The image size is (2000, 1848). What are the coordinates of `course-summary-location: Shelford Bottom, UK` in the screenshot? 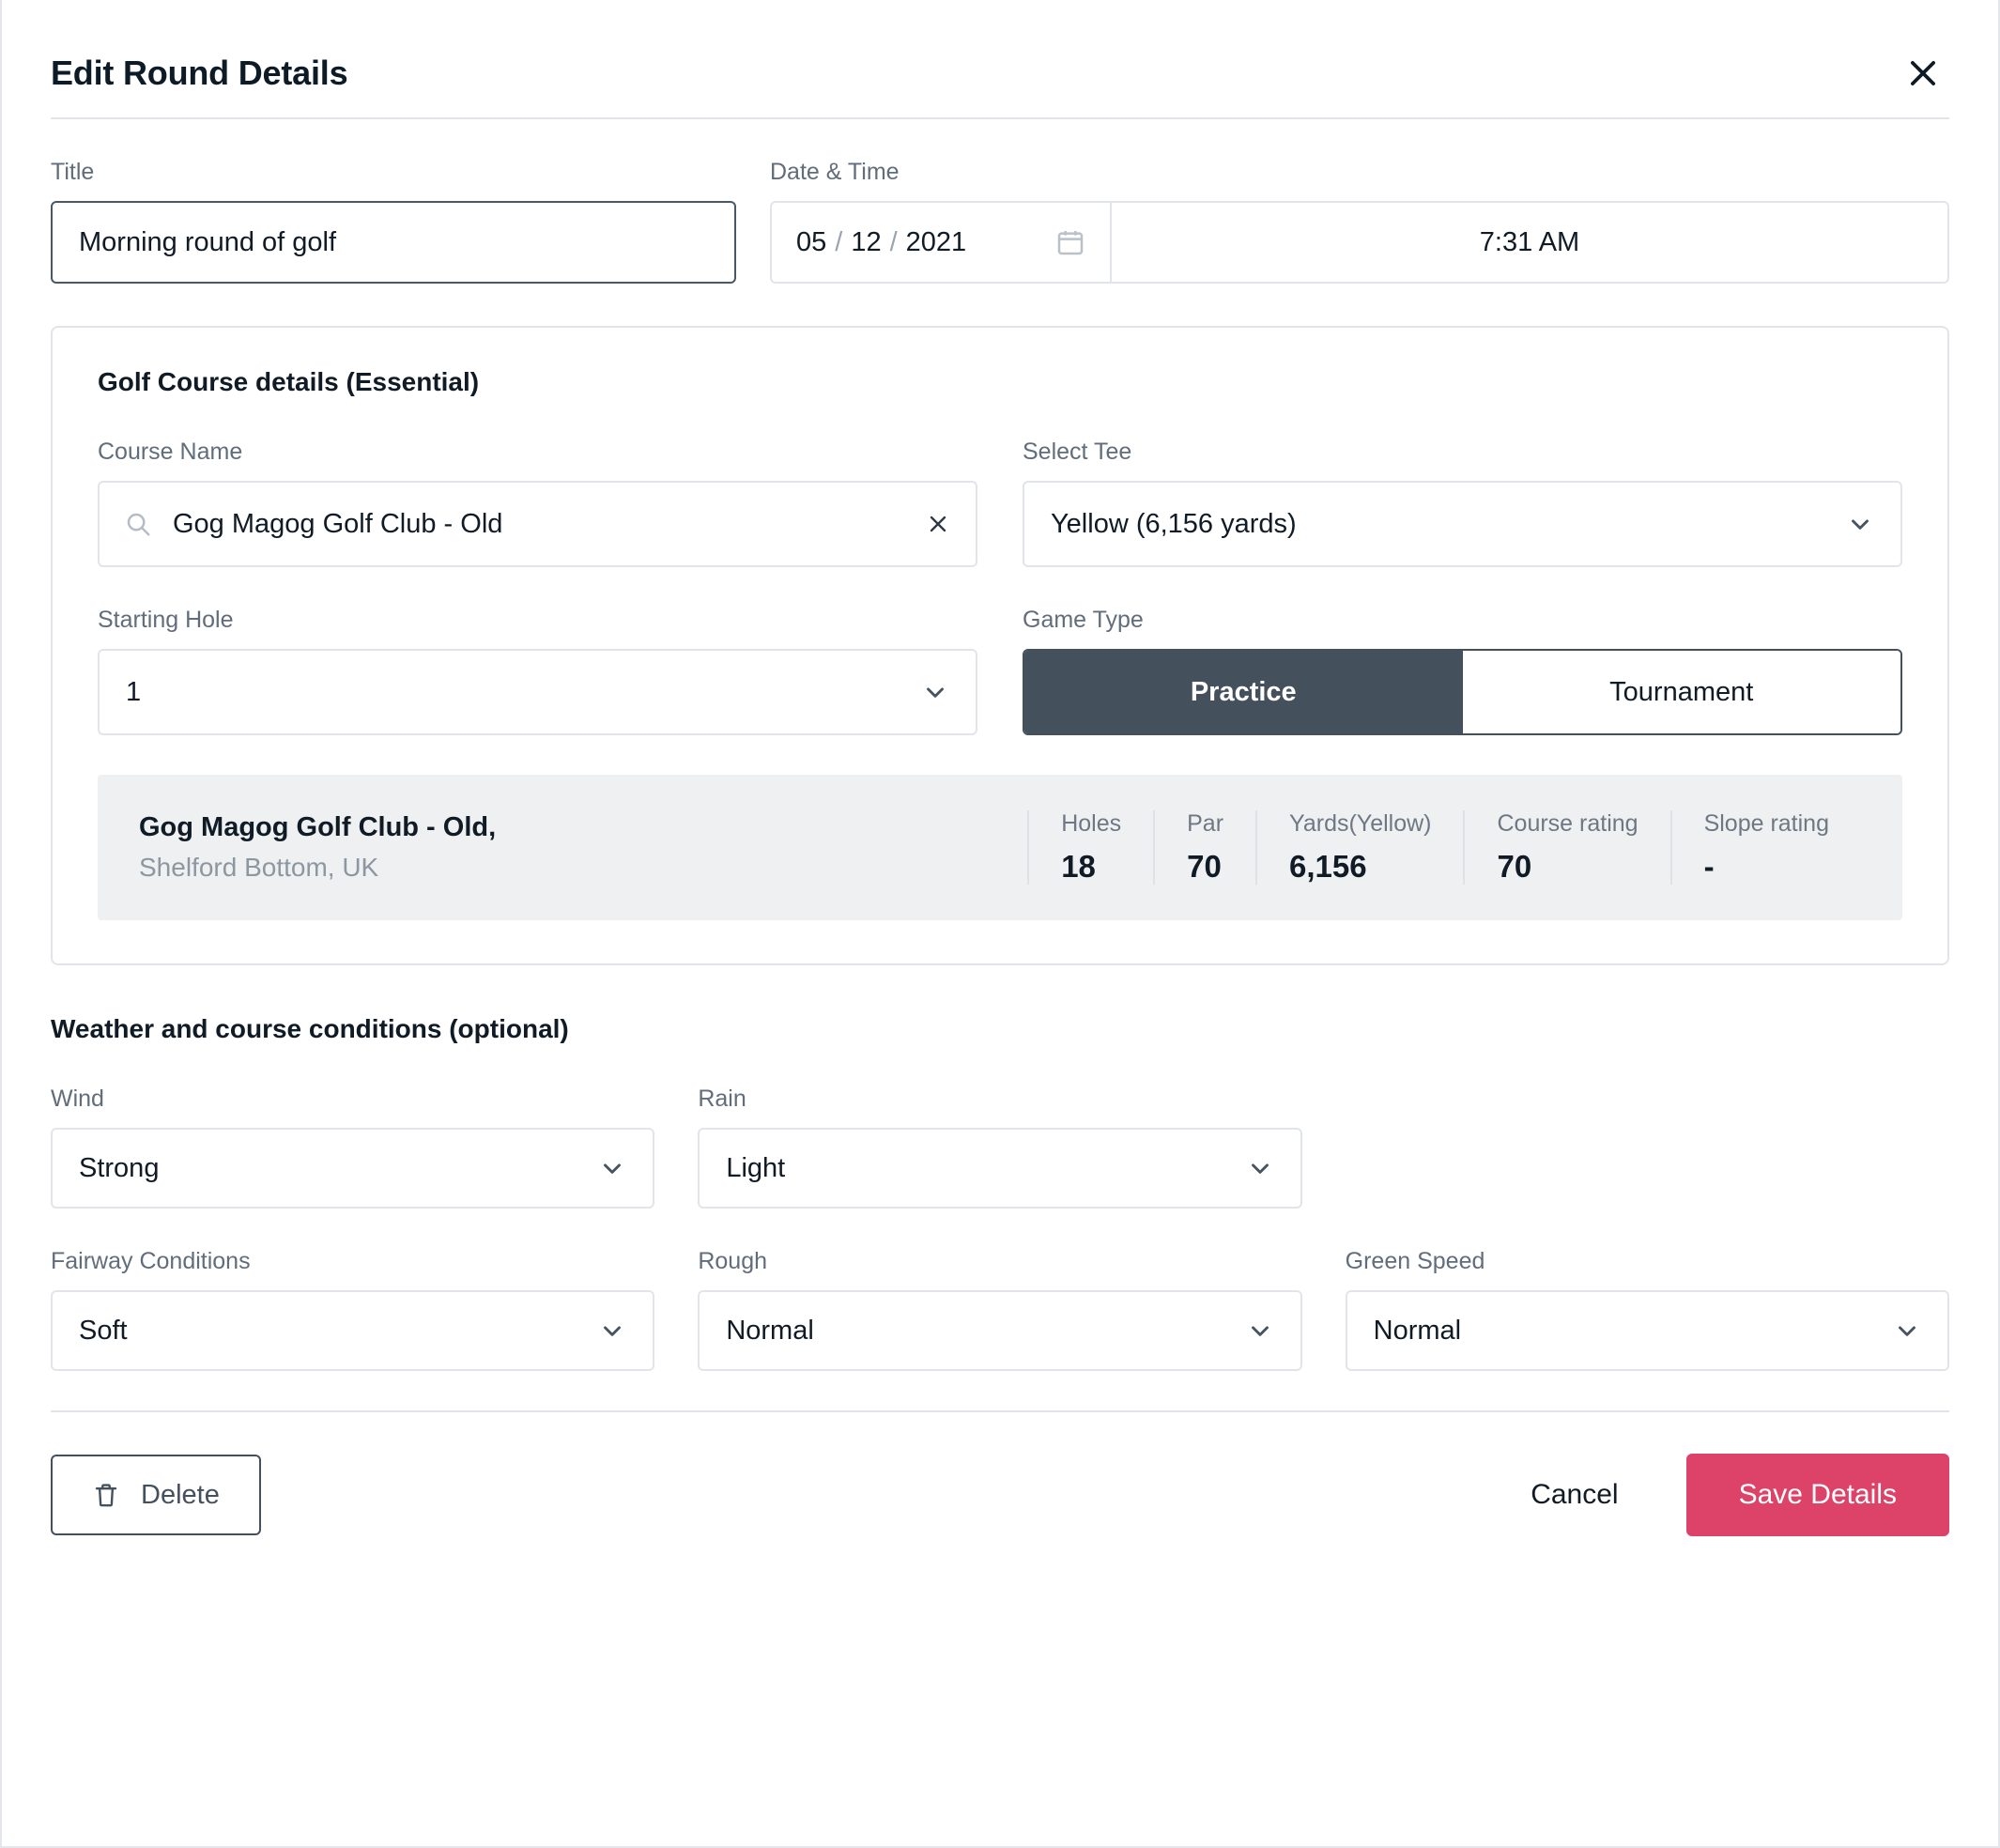 It's located at (259, 867).